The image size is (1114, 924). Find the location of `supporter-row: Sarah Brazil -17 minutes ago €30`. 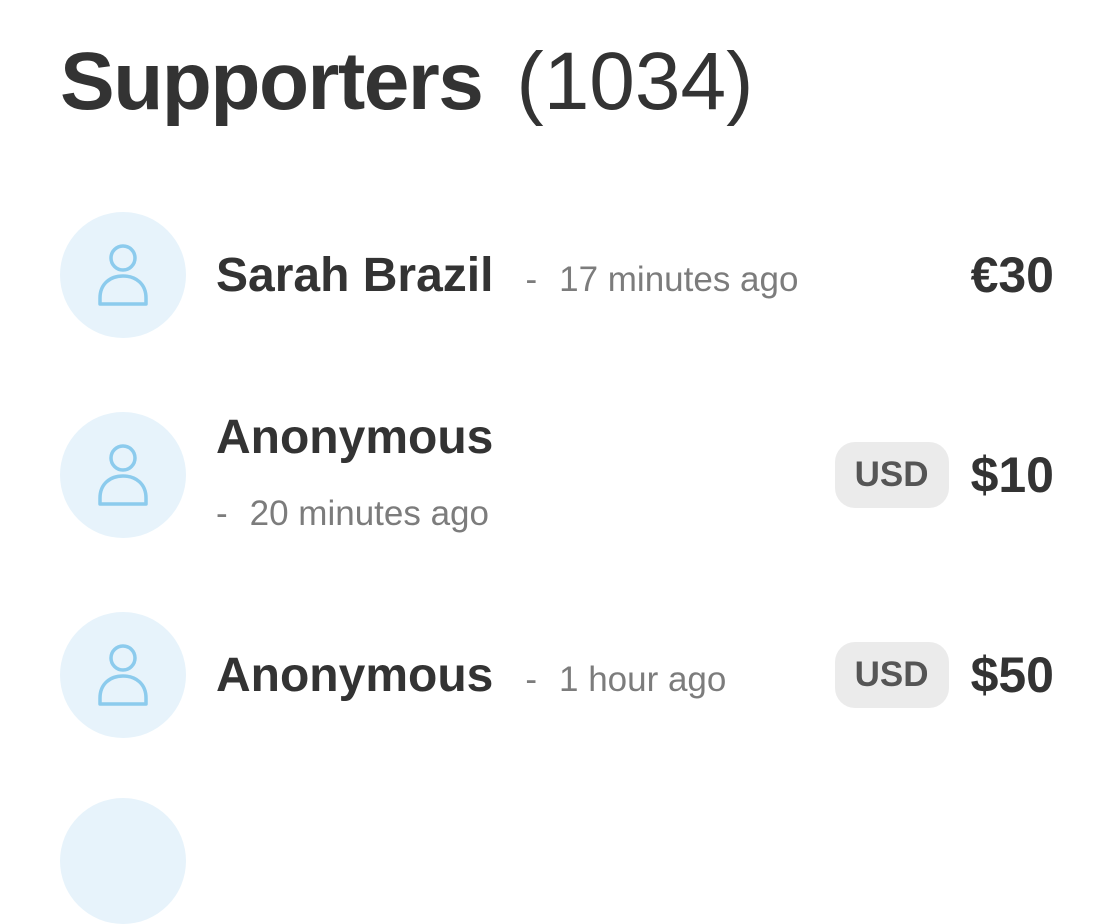

supporter-row: Sarah Brazil -17 minutes ago €30 is located at coordinates (557, 275).